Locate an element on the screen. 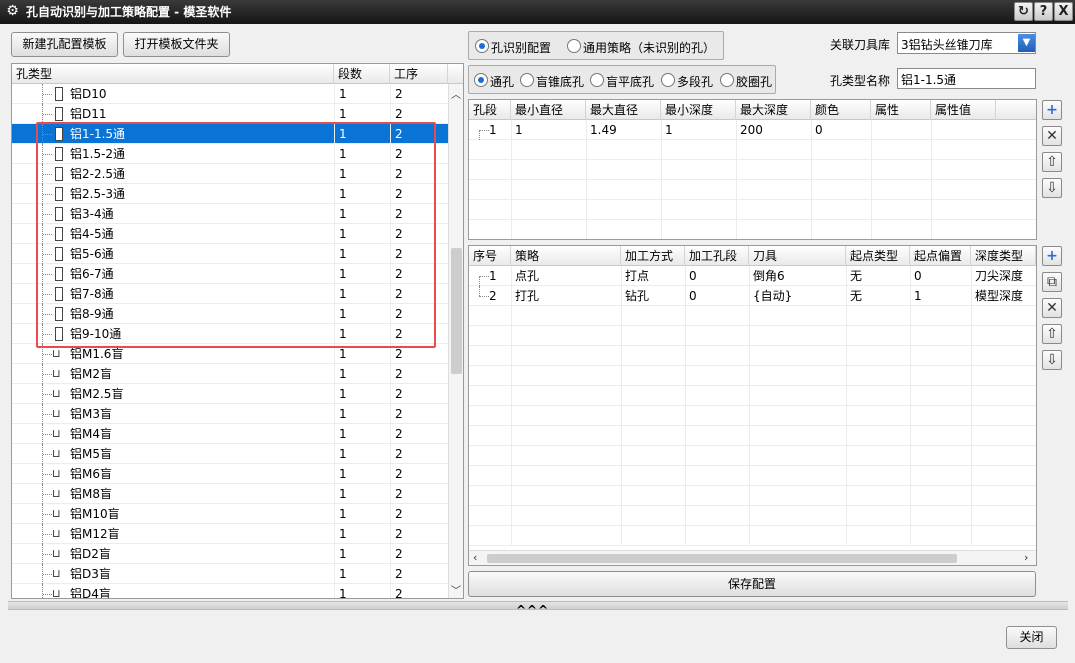 This screenshot has height=663, width=1075. table-row: ⊔ 铝M1.6盲 1 2 is located at coordinates (230, 354).